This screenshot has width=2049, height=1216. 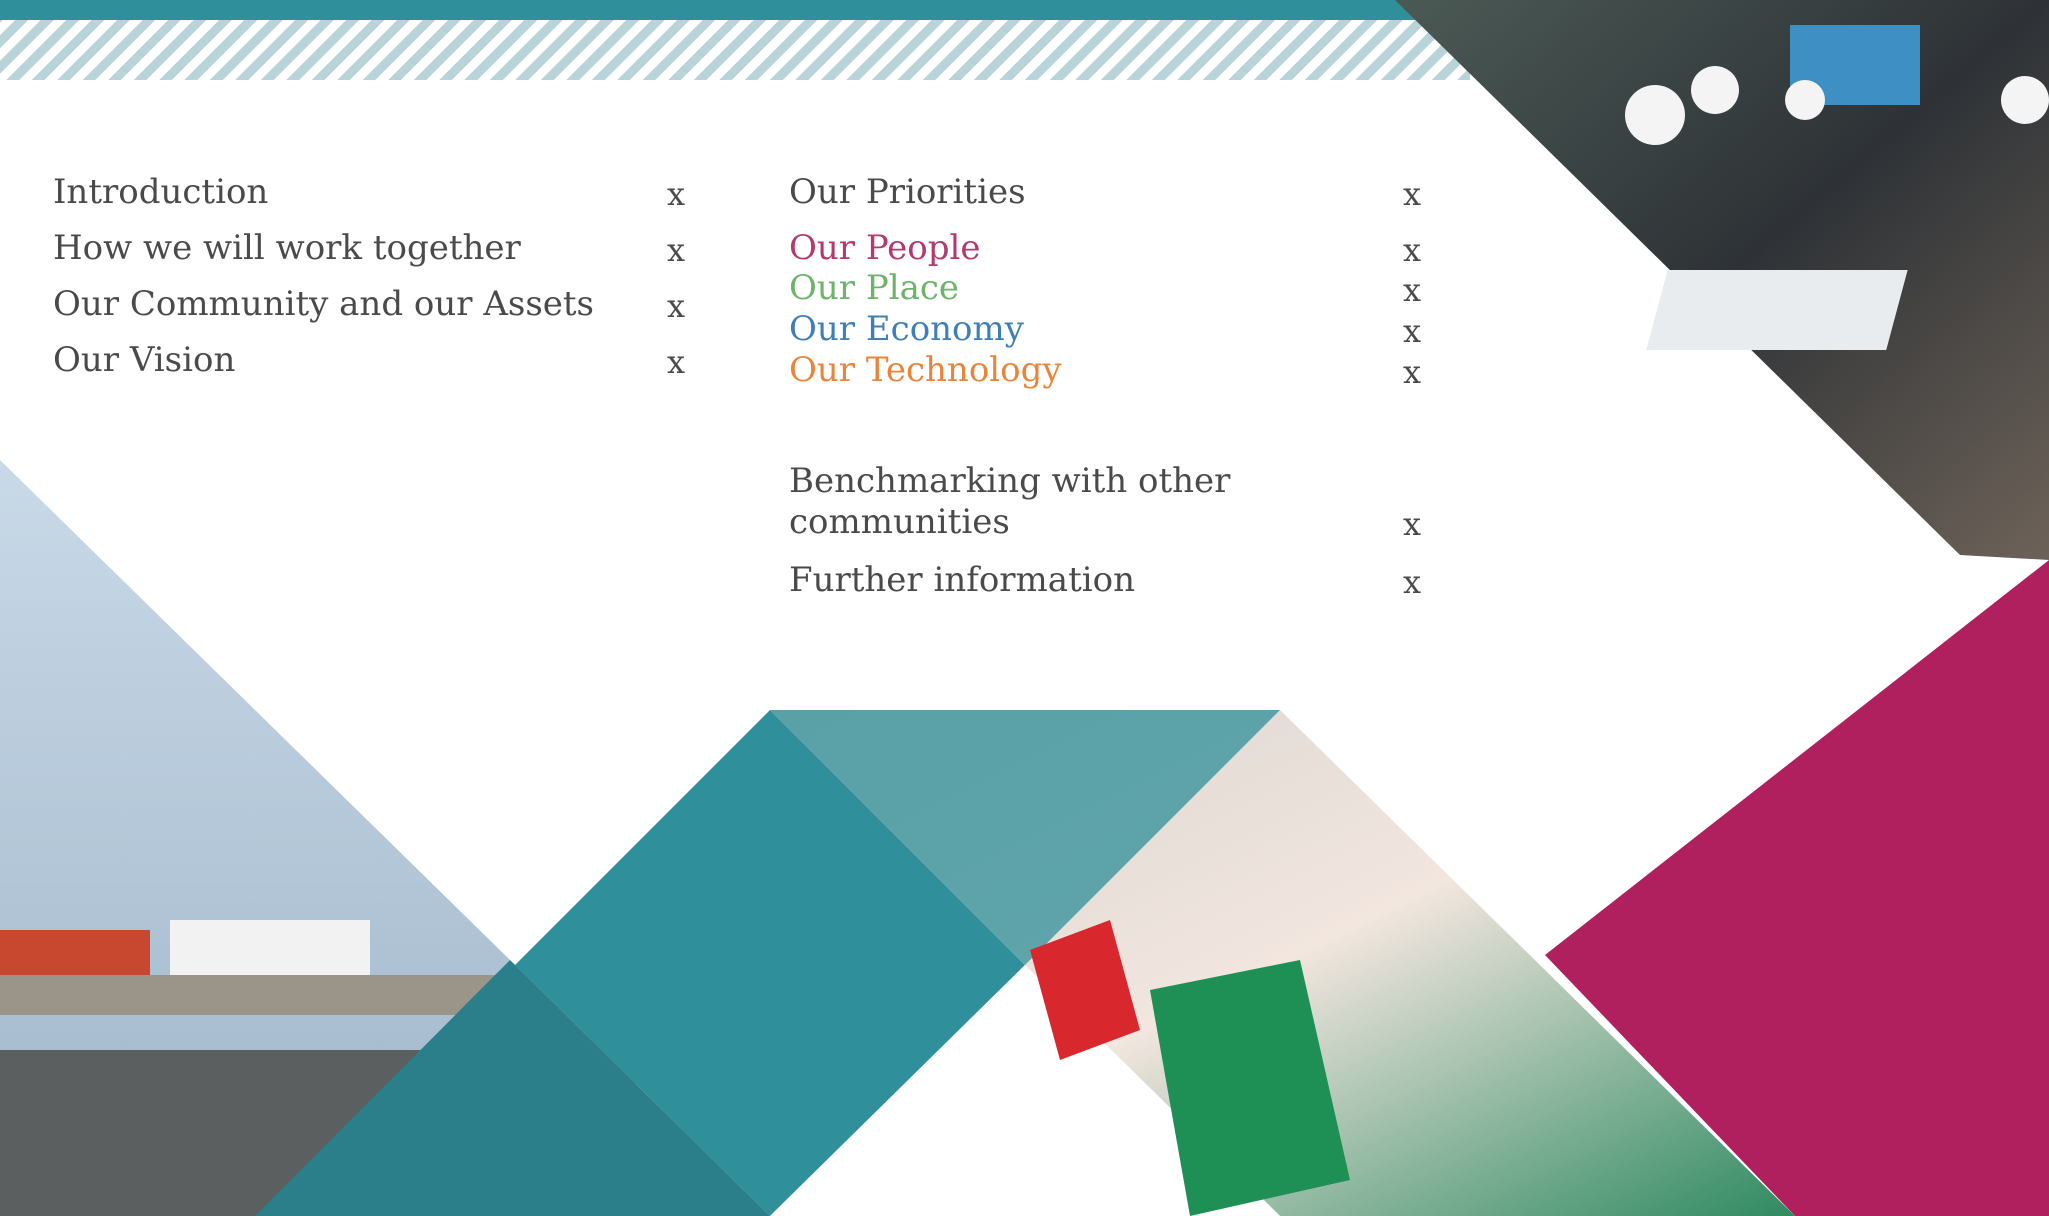 I want to click on toc-economy-marker: x, so click(x=1412, y=331).